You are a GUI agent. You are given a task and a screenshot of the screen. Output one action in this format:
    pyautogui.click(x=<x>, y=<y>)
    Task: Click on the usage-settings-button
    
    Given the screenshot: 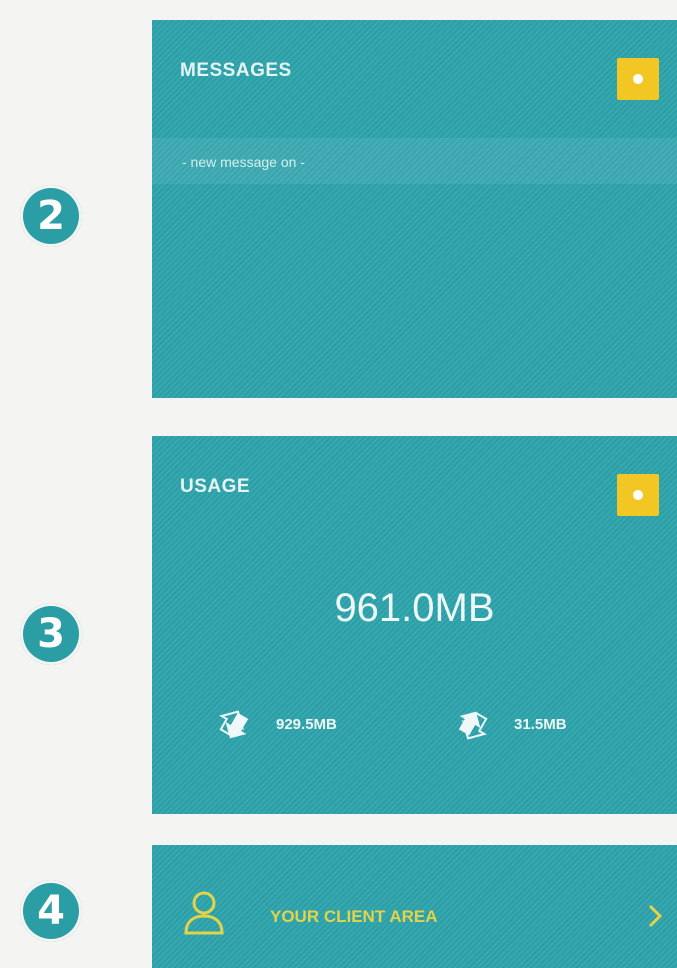 What is the action you would take?
    pyautogui.click(x=638, y=495)
    